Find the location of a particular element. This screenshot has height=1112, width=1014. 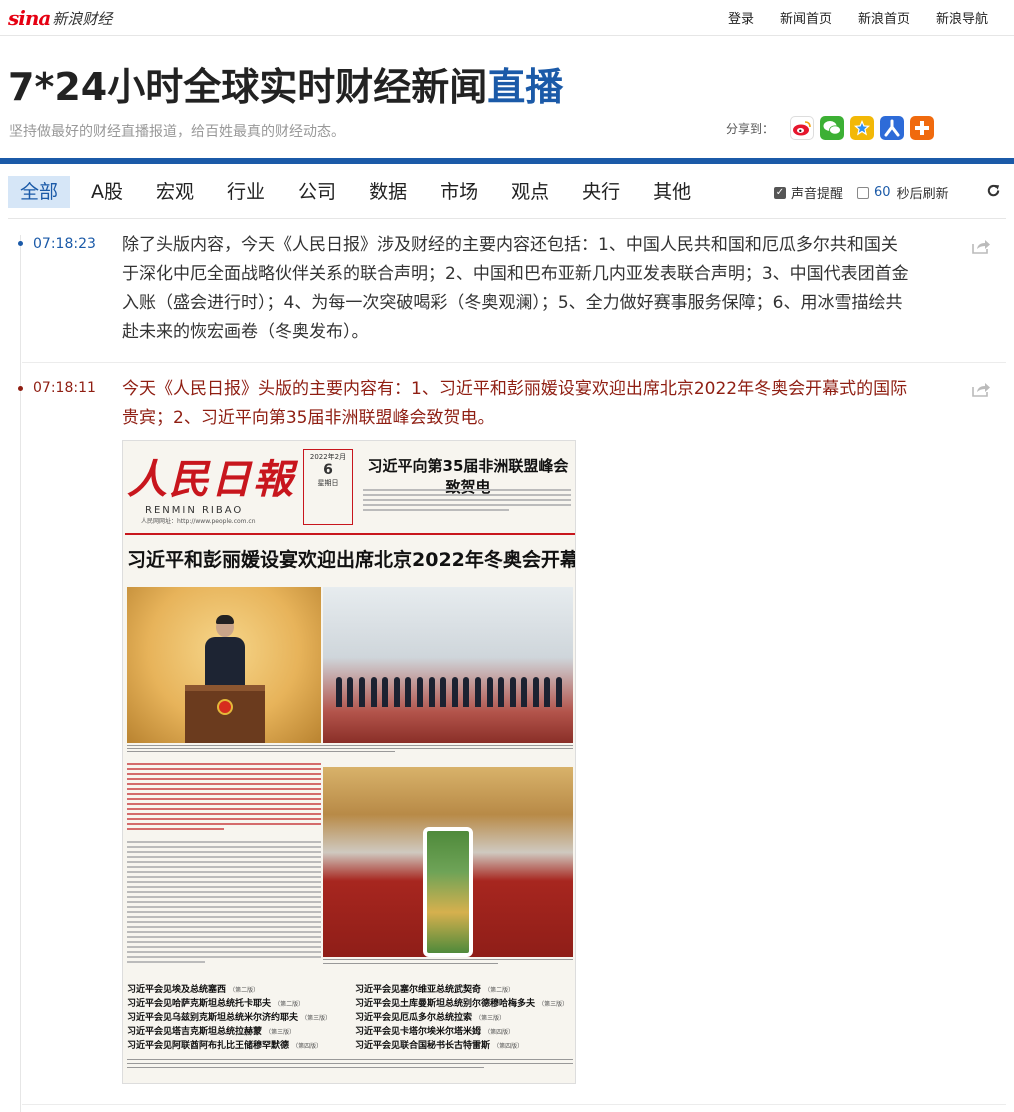

date-weekday: 星期日 is located at coordinates (328, 483).